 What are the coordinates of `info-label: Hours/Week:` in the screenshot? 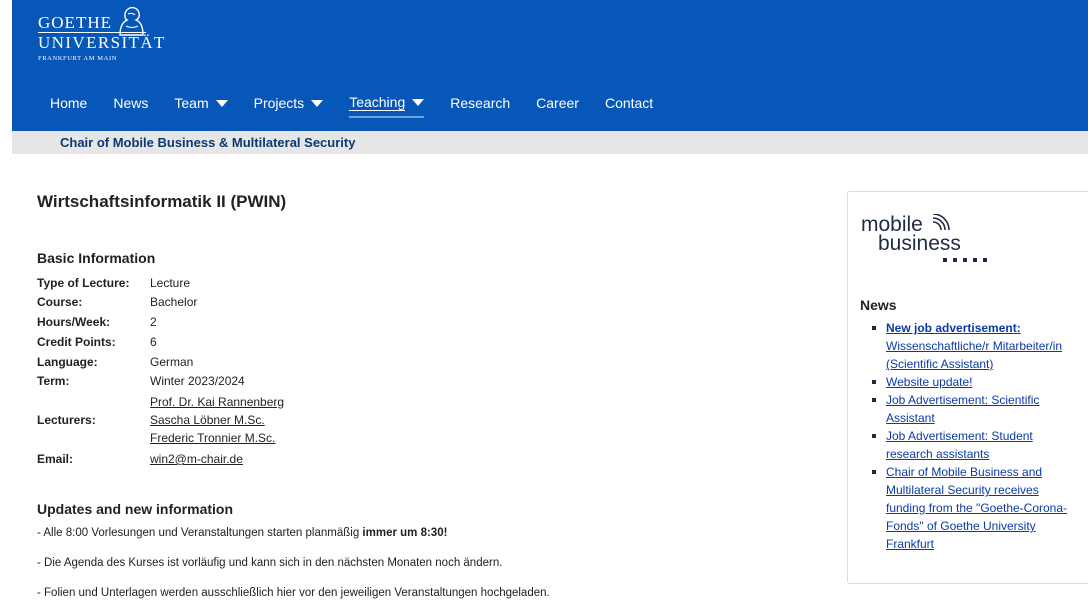 It's located at (74, 322).